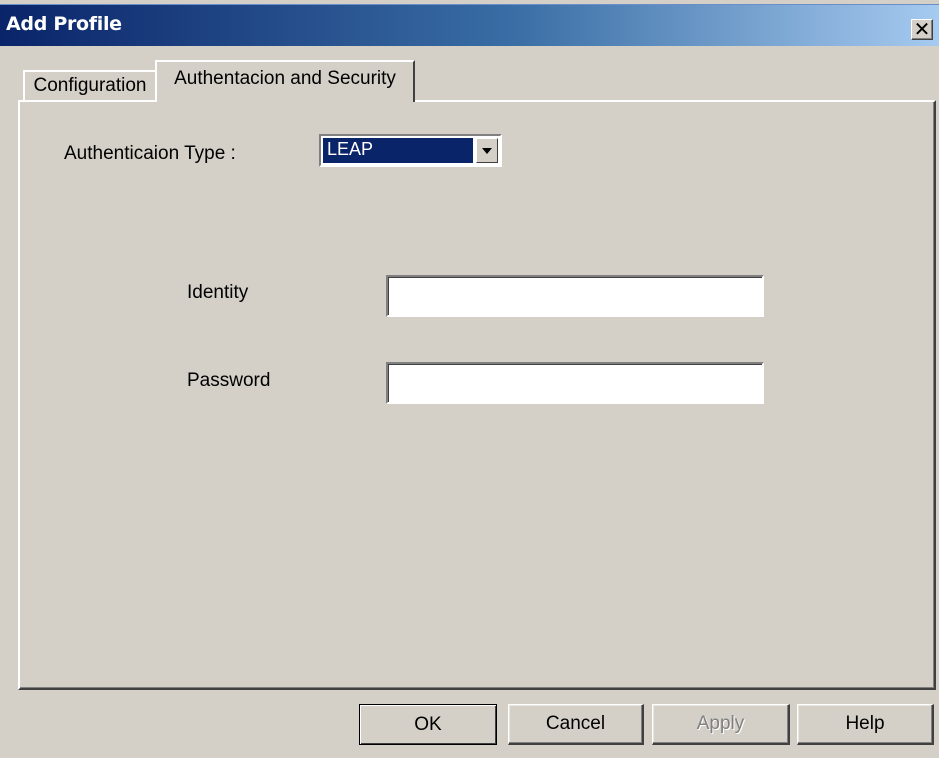 Image resolution: width=939 pixels, height=758 pixels. Describe the element at coordinates (575, 383) in the screenshot. I see `password-input` at that location.